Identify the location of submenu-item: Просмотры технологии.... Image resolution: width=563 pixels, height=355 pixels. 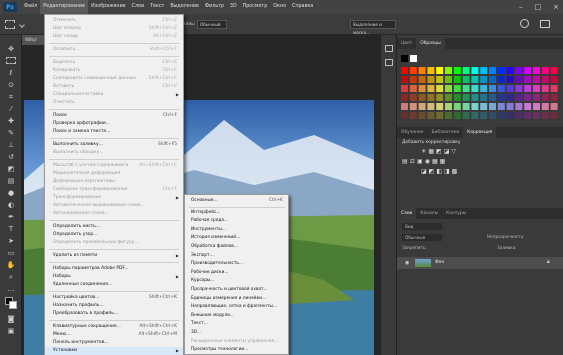
(236, 350).